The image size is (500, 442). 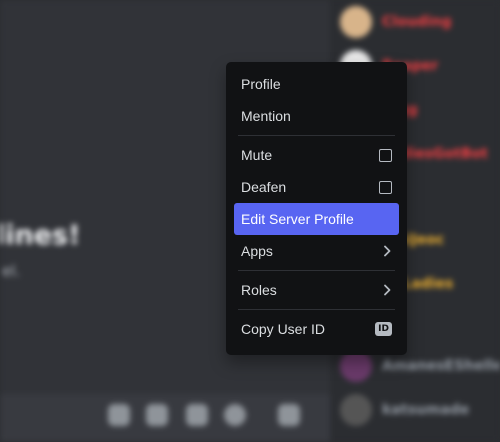 What do you see at coordinates (316, 155) in the screenshot?
I see `menu-item-mute: Mute` at bounding box center [316, 155].